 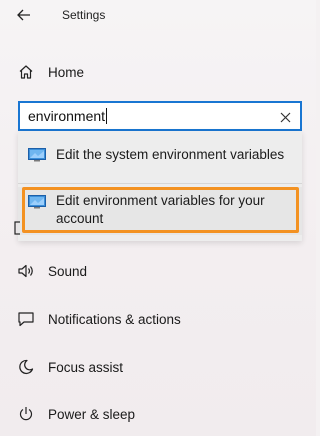 I want to click on clear-search-button, so click(x=285, y=117).